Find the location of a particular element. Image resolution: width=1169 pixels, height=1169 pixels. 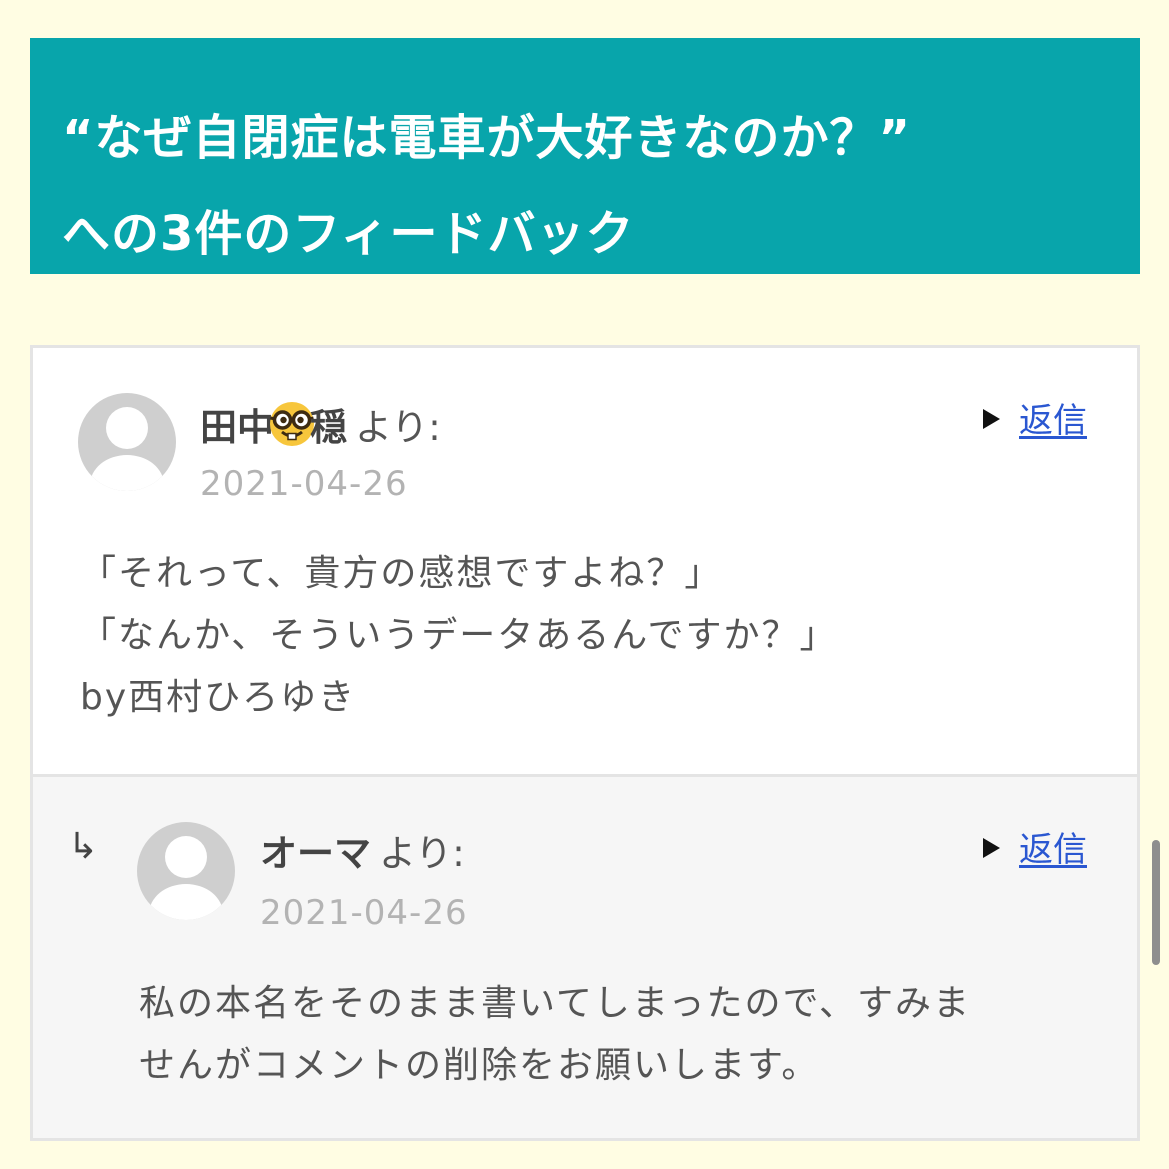

comment-body-line: 「それって、貴方の感想ですよね？」 is located at coordinates (401, 573).